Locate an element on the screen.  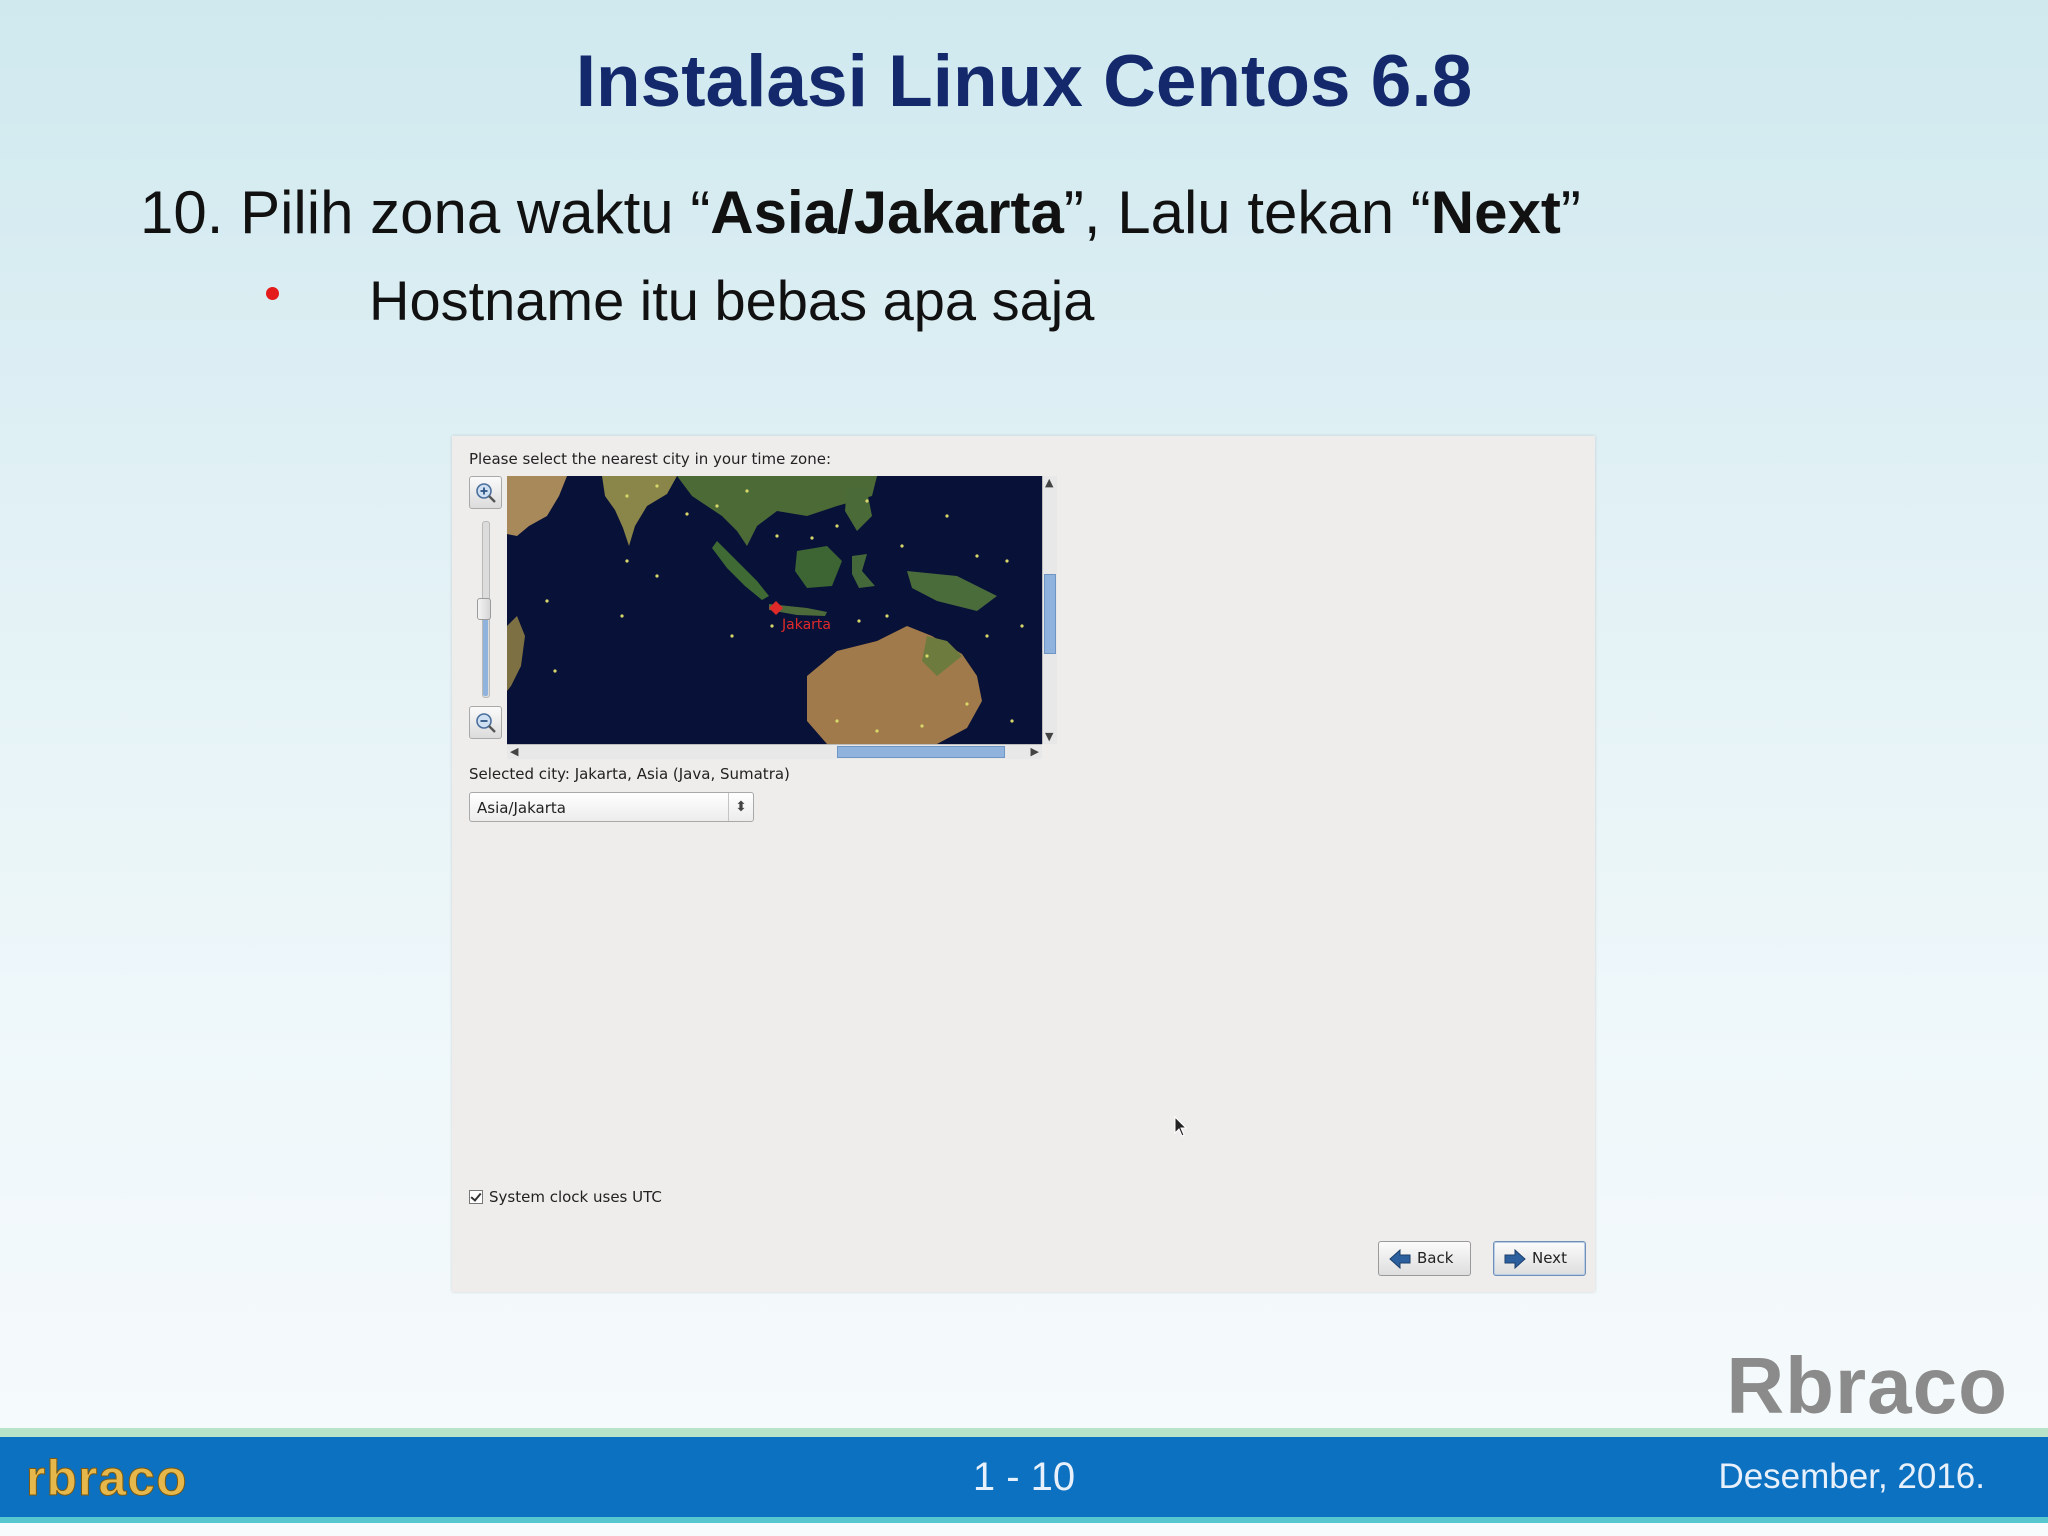
back-button-label: Back is located at coordinates (1435, 1258).